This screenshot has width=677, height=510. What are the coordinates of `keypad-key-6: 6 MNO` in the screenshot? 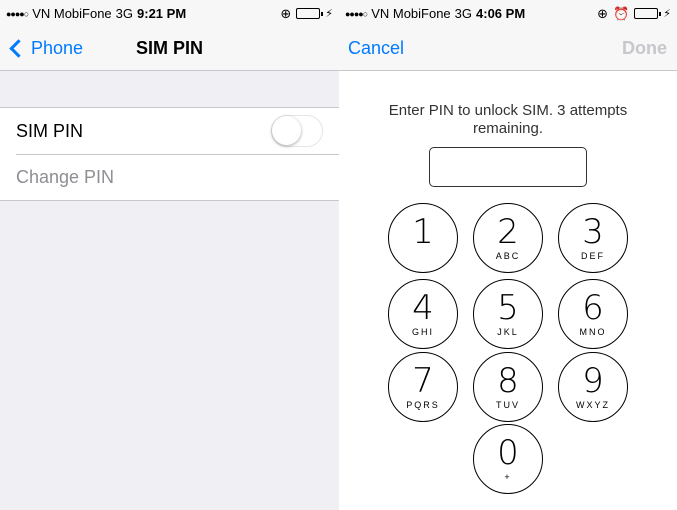 It's located at (593, 314).